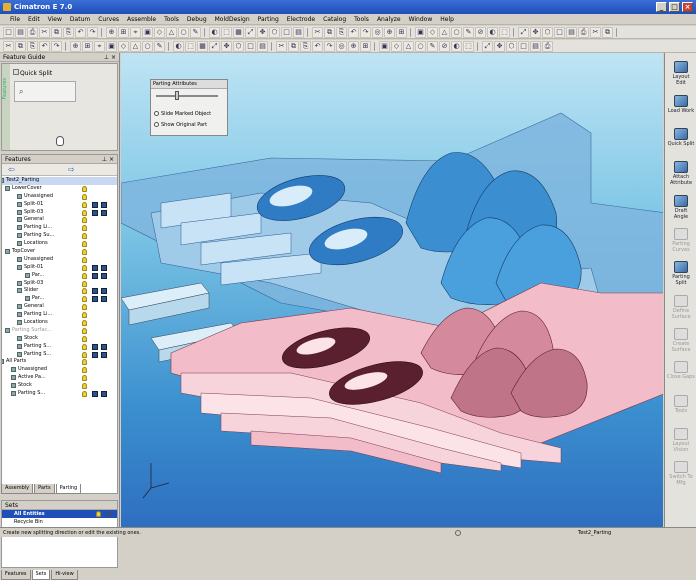  What do you see at coordinates (232, 19) in the screenshot?
I see `menu-item: MoldDesign` at bounding box center [232, 19].